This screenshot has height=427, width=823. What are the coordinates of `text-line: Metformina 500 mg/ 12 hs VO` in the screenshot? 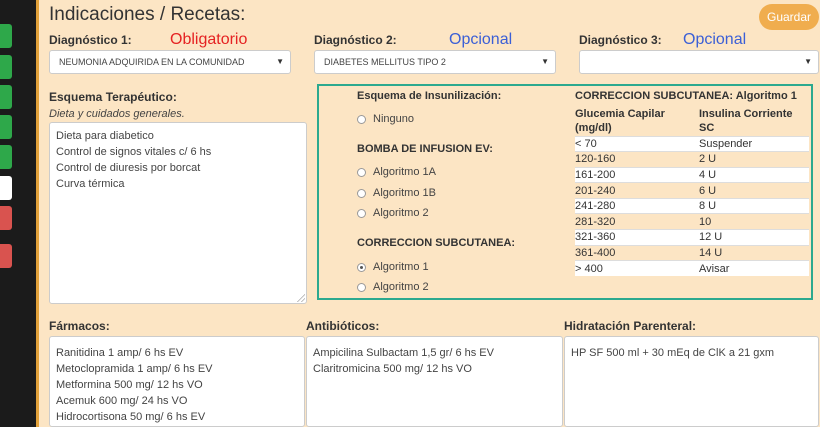 It's located at (129, 385).